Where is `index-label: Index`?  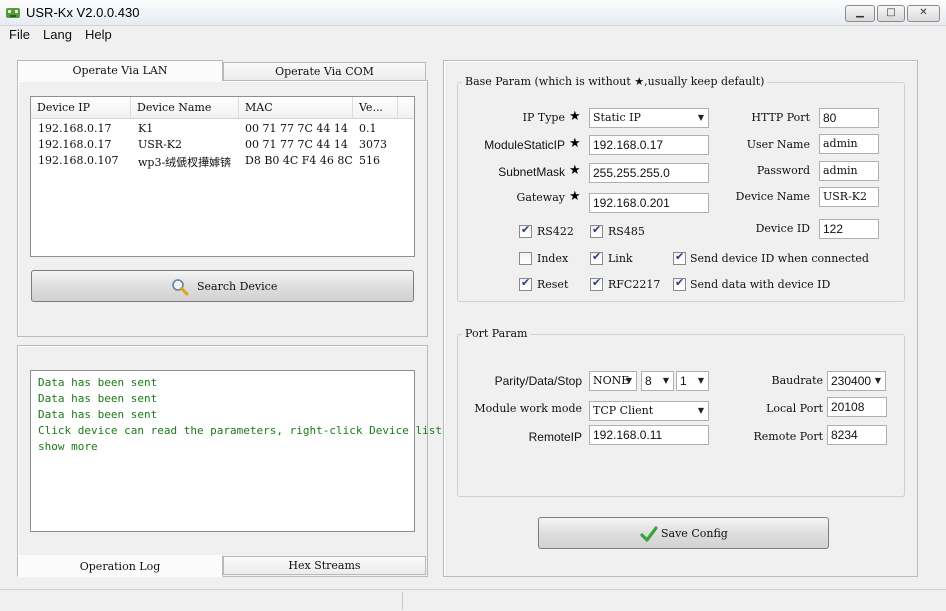
index-label: Index is located at coordinates (553, 258).